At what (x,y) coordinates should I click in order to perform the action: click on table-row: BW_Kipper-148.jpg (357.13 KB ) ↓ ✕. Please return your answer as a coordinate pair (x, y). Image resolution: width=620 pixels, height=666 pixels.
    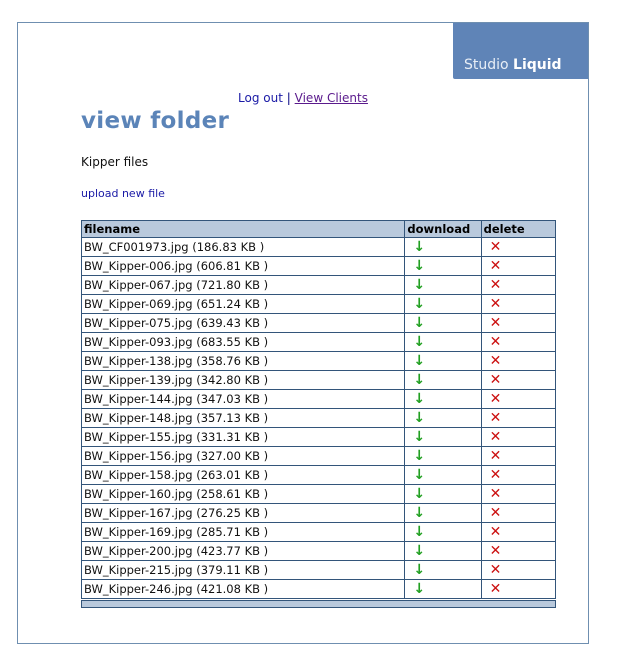
    Looking at the image, I should click on (318, 417).